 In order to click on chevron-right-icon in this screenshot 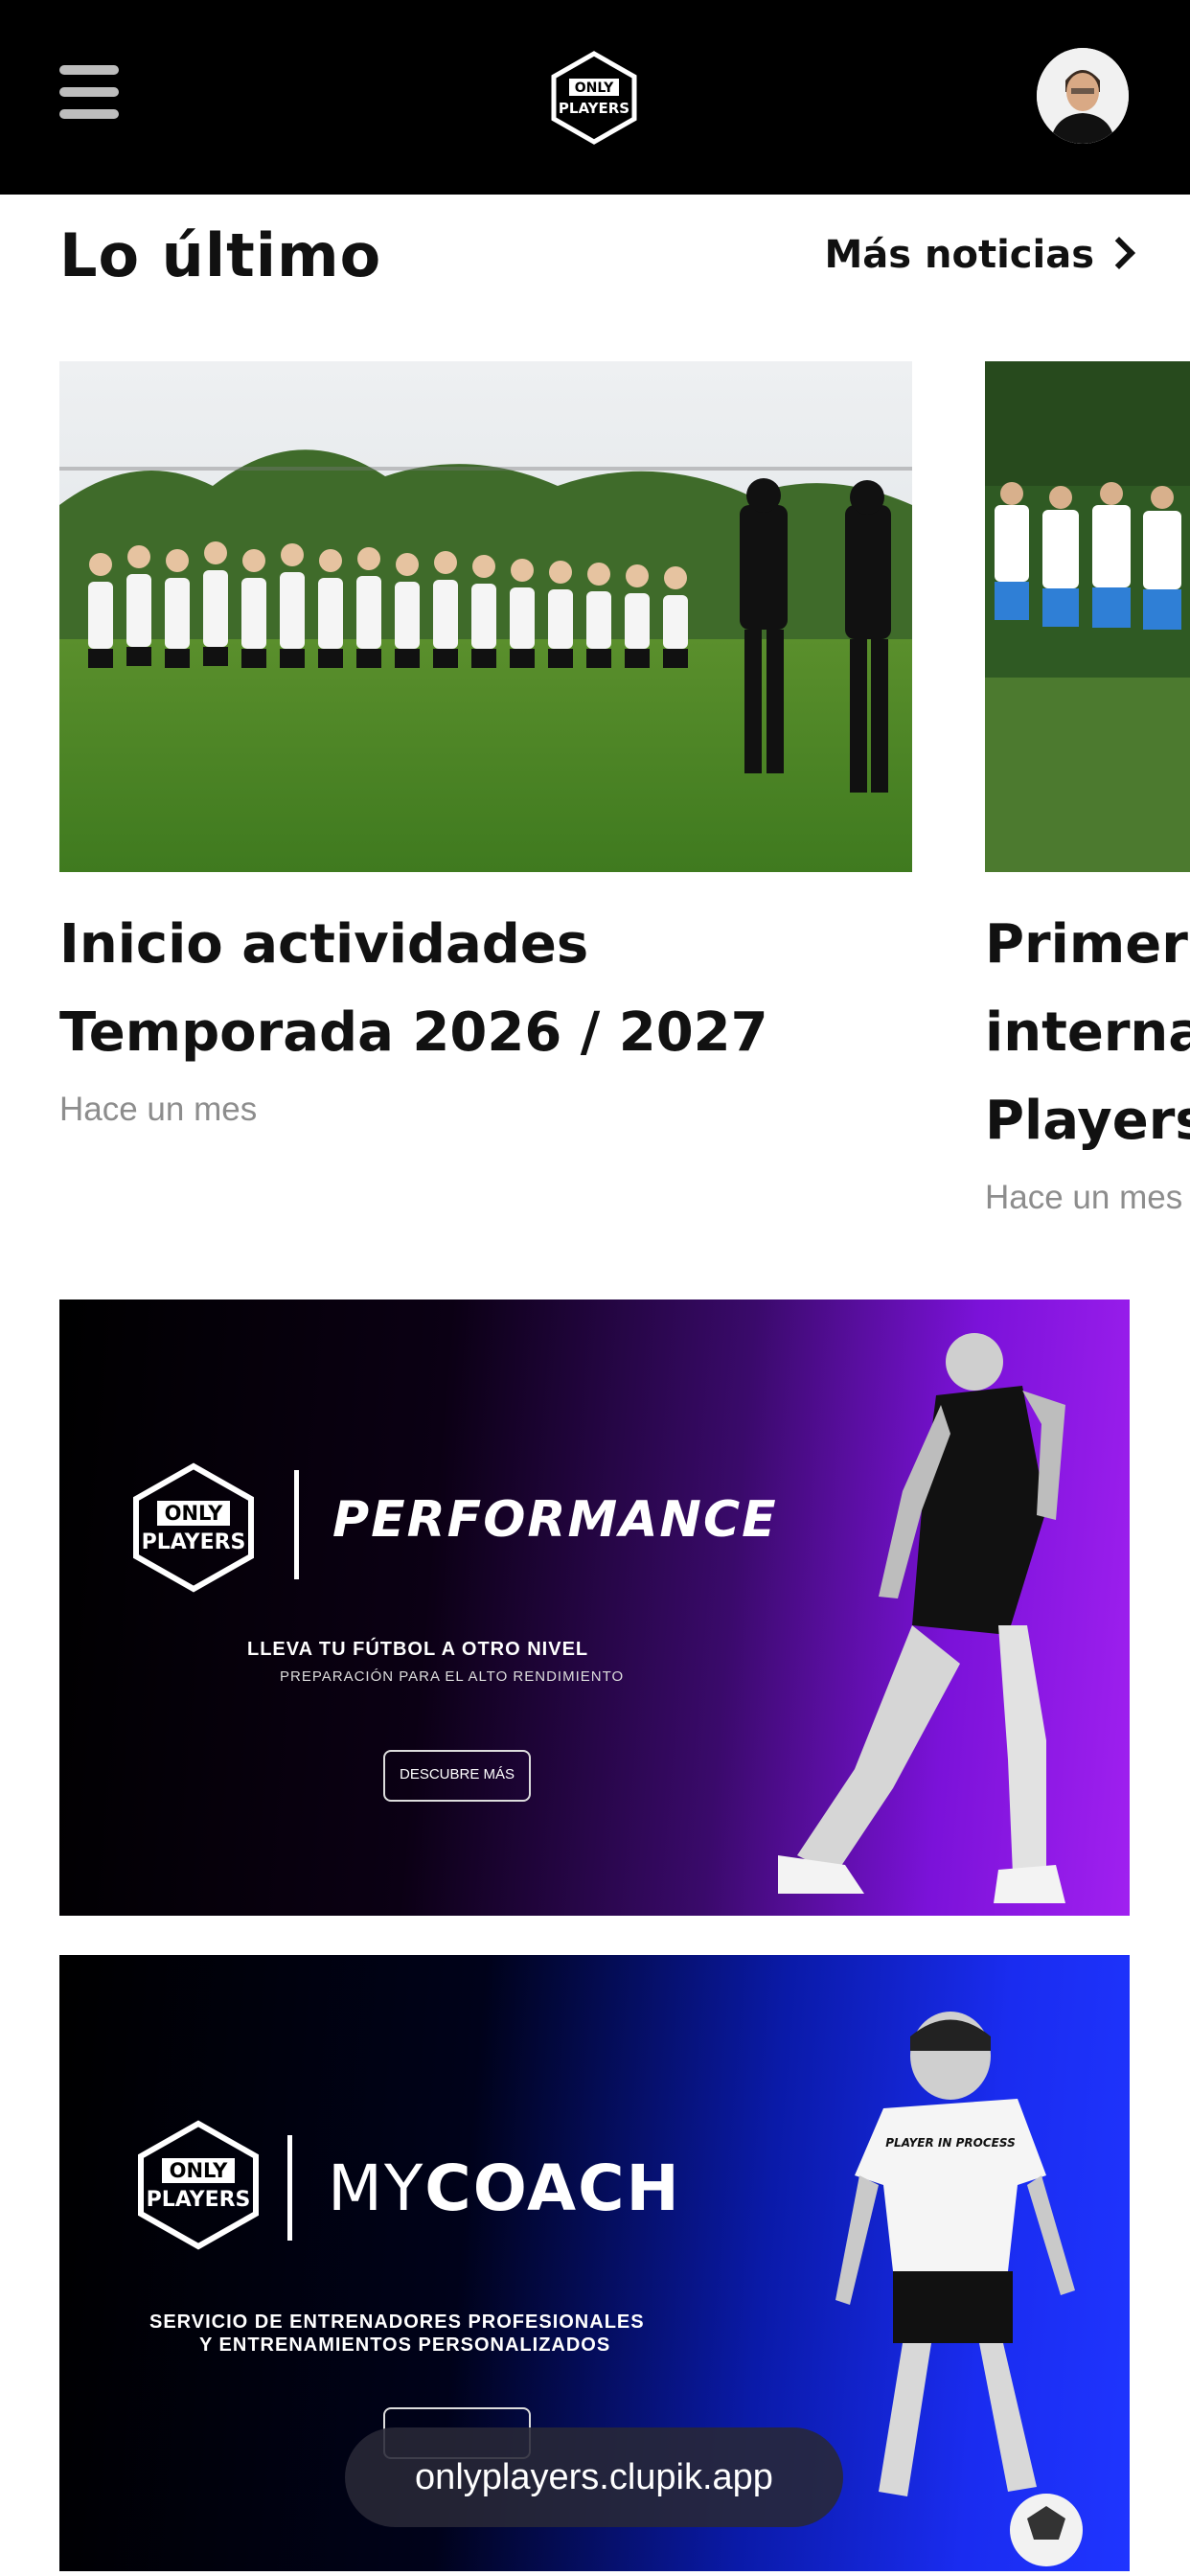, I will do `click(1119, 253)`.